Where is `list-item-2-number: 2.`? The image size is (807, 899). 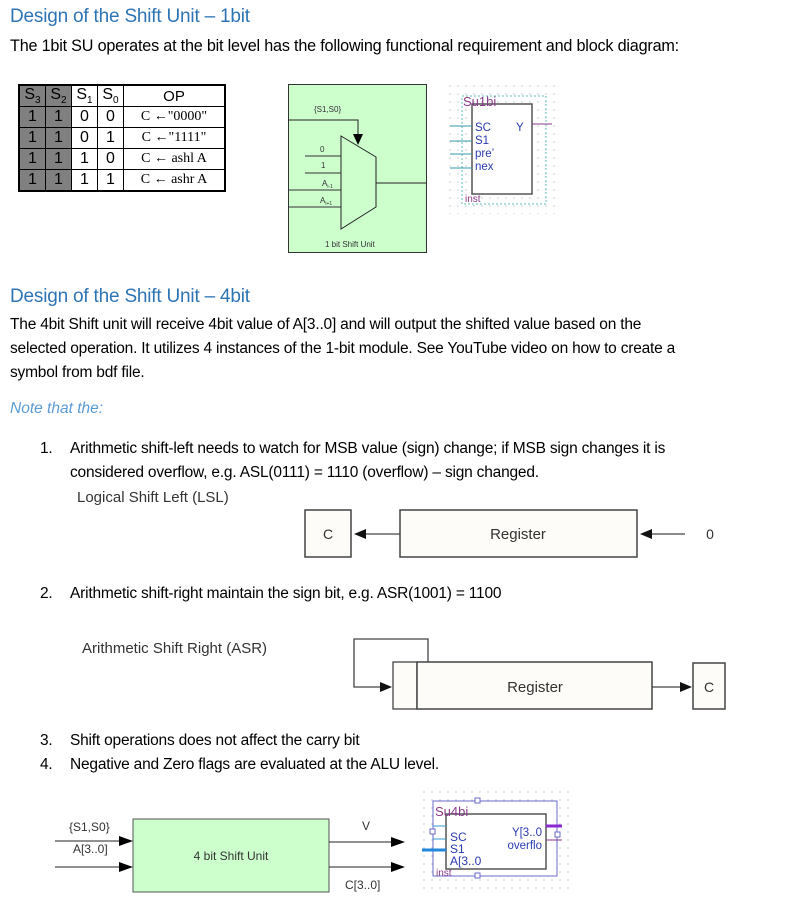
list-item-2-number: 2. is located at coordinates (46, 593).